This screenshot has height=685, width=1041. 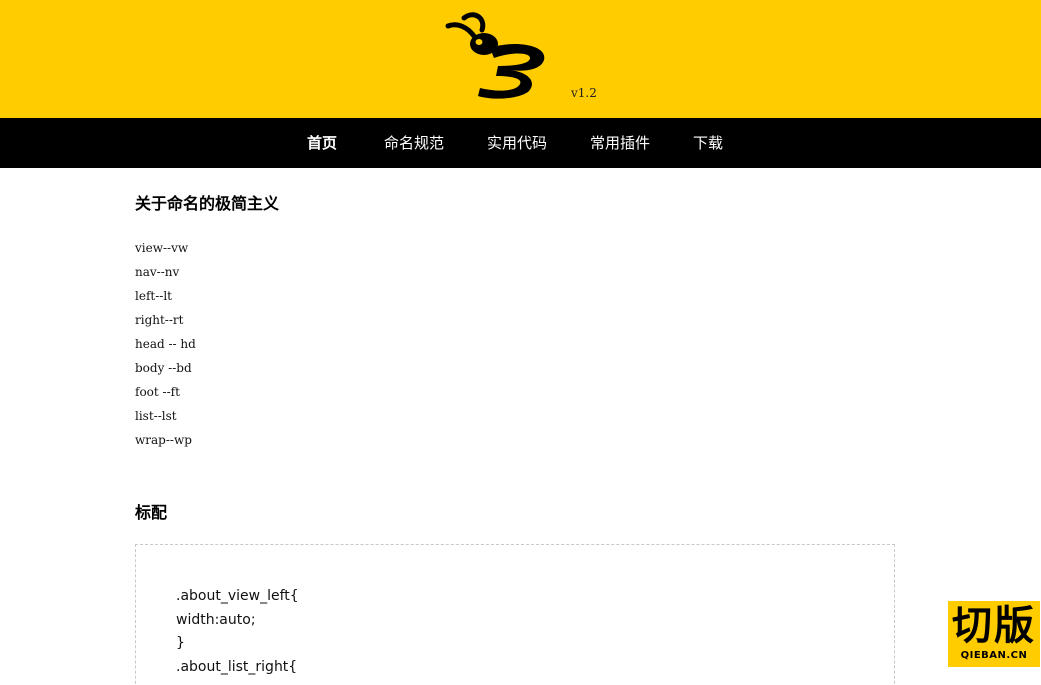 What do you see at coordinates (159, 320) in the screenshot?
I see `list-item: right--rt` at bounding box center [159, 320].